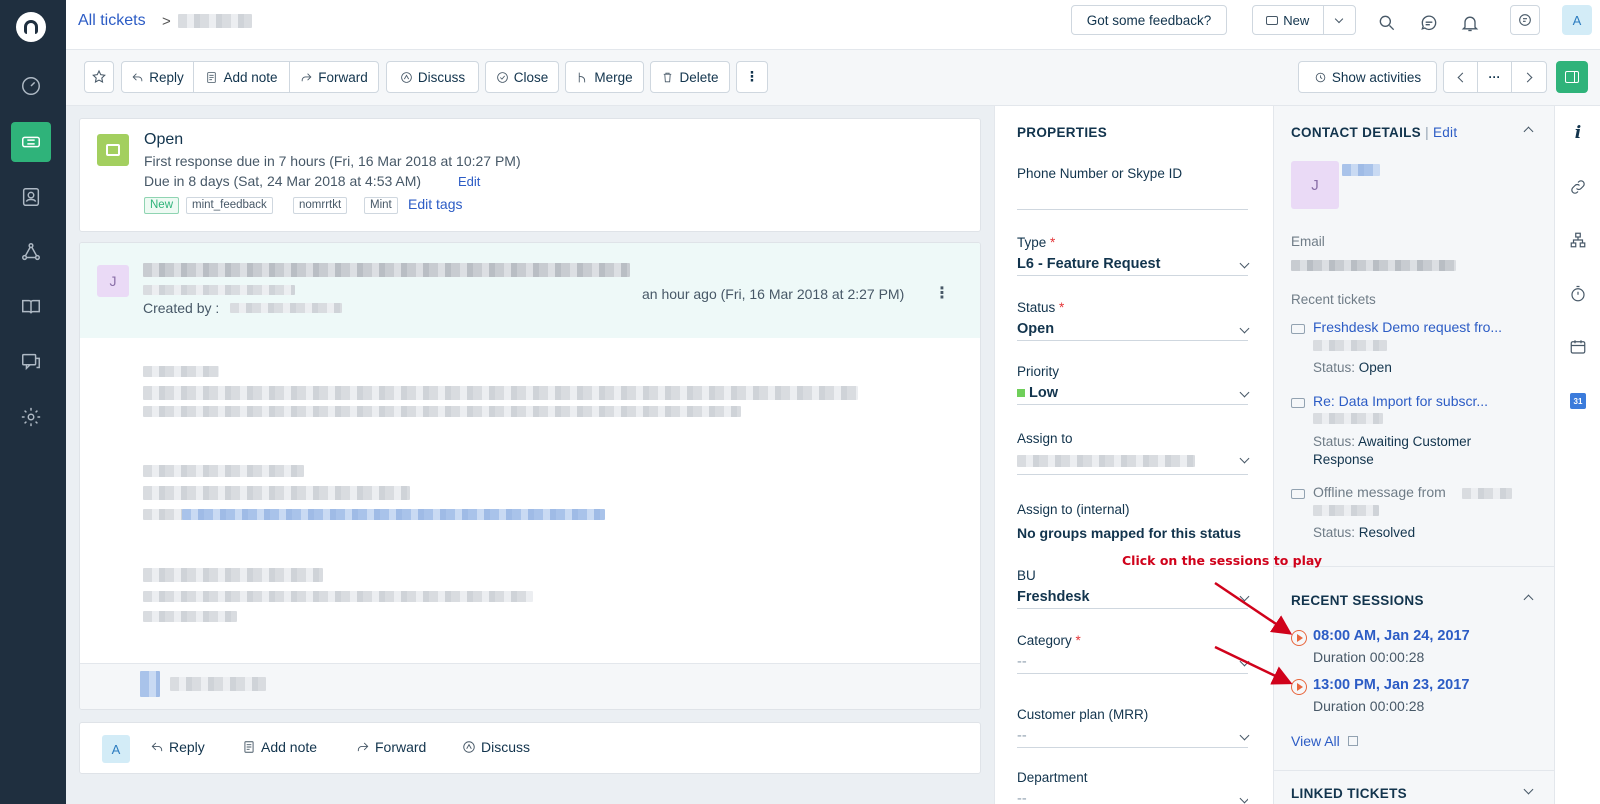 Image resolution: width=1600 pixels, height=804 pixels. Describe the element at coordinates (1578, 401) in the screenshot. I see `google-calendar-icon: 31` at that location.